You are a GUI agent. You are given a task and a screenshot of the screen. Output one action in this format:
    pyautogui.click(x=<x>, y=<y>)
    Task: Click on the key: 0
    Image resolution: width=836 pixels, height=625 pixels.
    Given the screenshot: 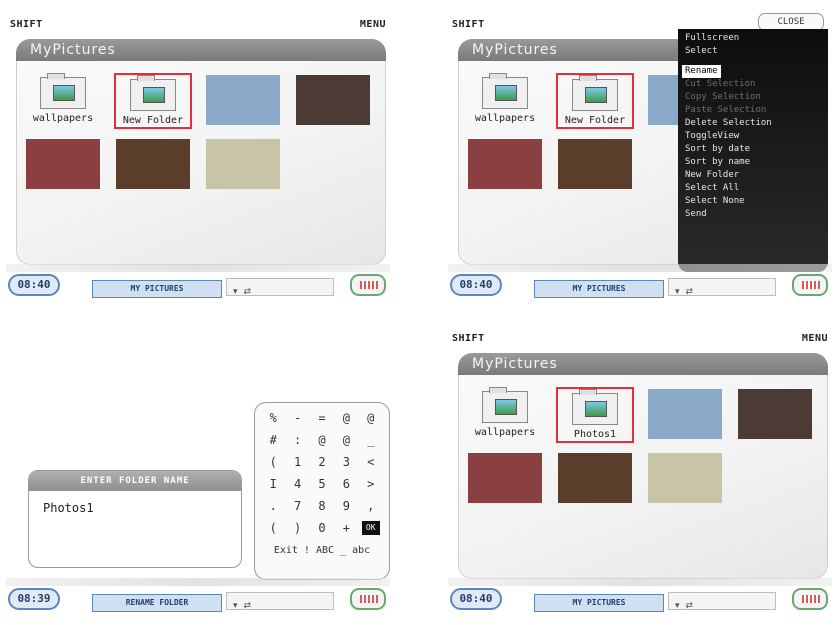 What is the action you would take?
    pyautogui.click(x=322, y=528)
    